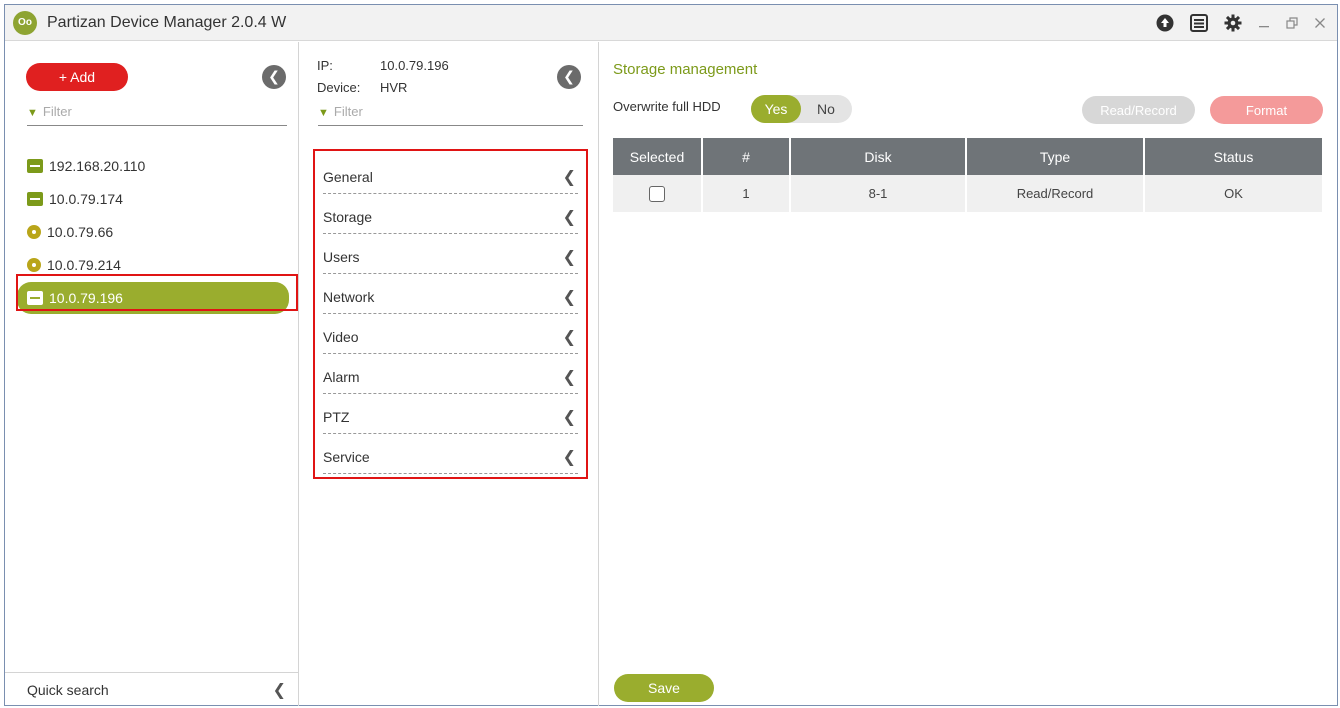  Describe the element at coordinates (450, 294) in the screenshot. I see `menu-item-network: Network ❮` at that location.